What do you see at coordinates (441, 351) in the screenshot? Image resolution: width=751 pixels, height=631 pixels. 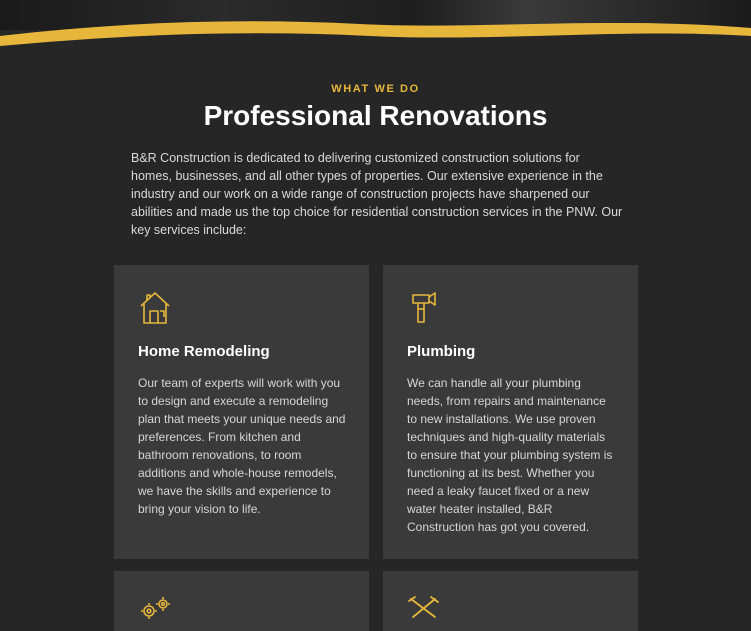 I see `service-title: Plumbing` at bounding box center [441, 351].